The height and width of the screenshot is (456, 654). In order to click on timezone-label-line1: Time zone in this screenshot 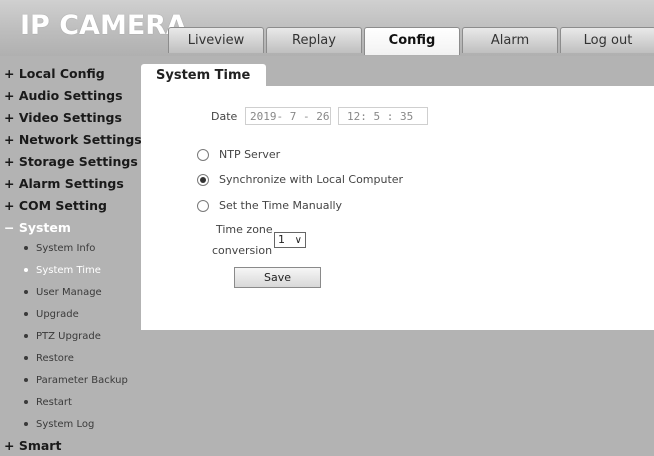, I will do `click(244, 229)`.